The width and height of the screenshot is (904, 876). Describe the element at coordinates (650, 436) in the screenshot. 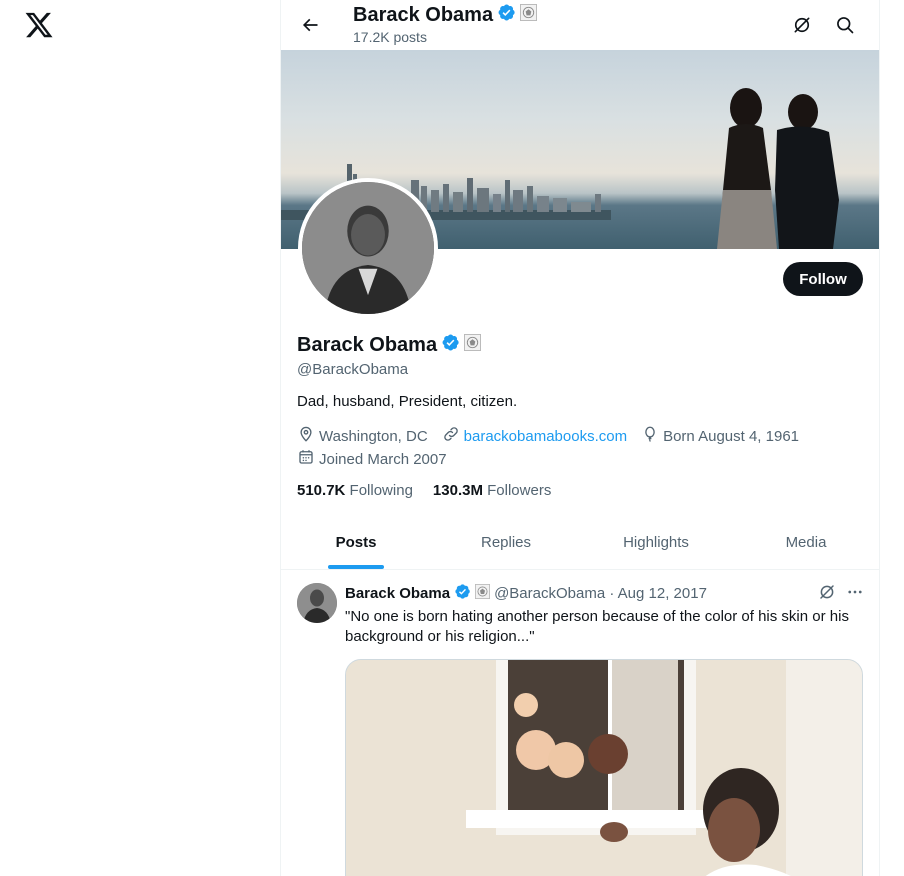

I see `balloon-icon` at that location.